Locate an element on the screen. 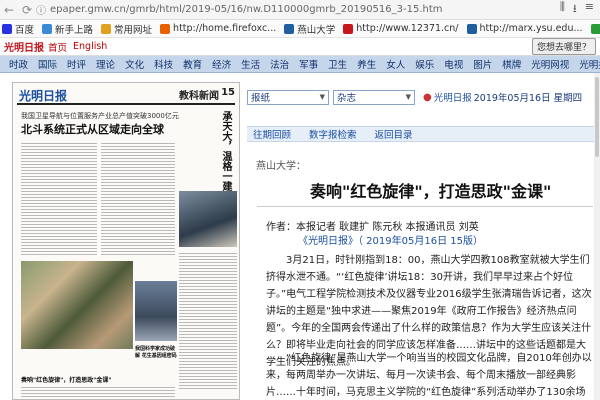 The width and height of the screenshot is (600, 400). article-title: 奏响"红色旋律"，打造思政"金课" is located at coordinates (431, 191).